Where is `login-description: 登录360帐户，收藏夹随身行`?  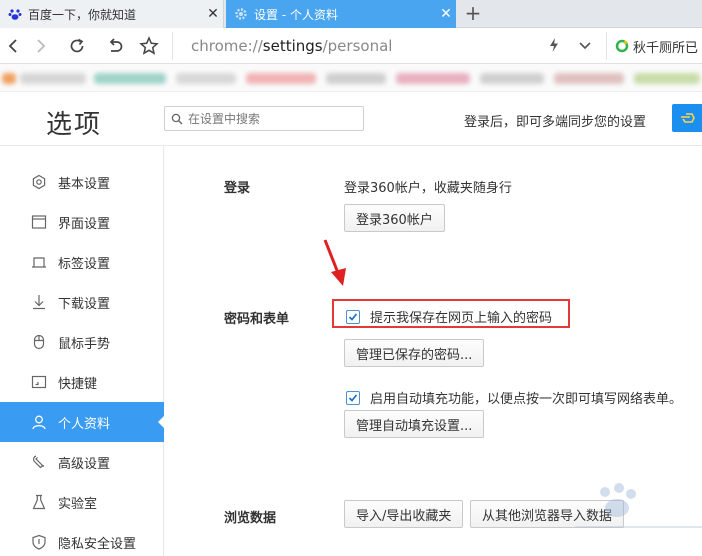
login-description: 登录360帐户，收藏夹随身行 is located at coordinates (428, 188).